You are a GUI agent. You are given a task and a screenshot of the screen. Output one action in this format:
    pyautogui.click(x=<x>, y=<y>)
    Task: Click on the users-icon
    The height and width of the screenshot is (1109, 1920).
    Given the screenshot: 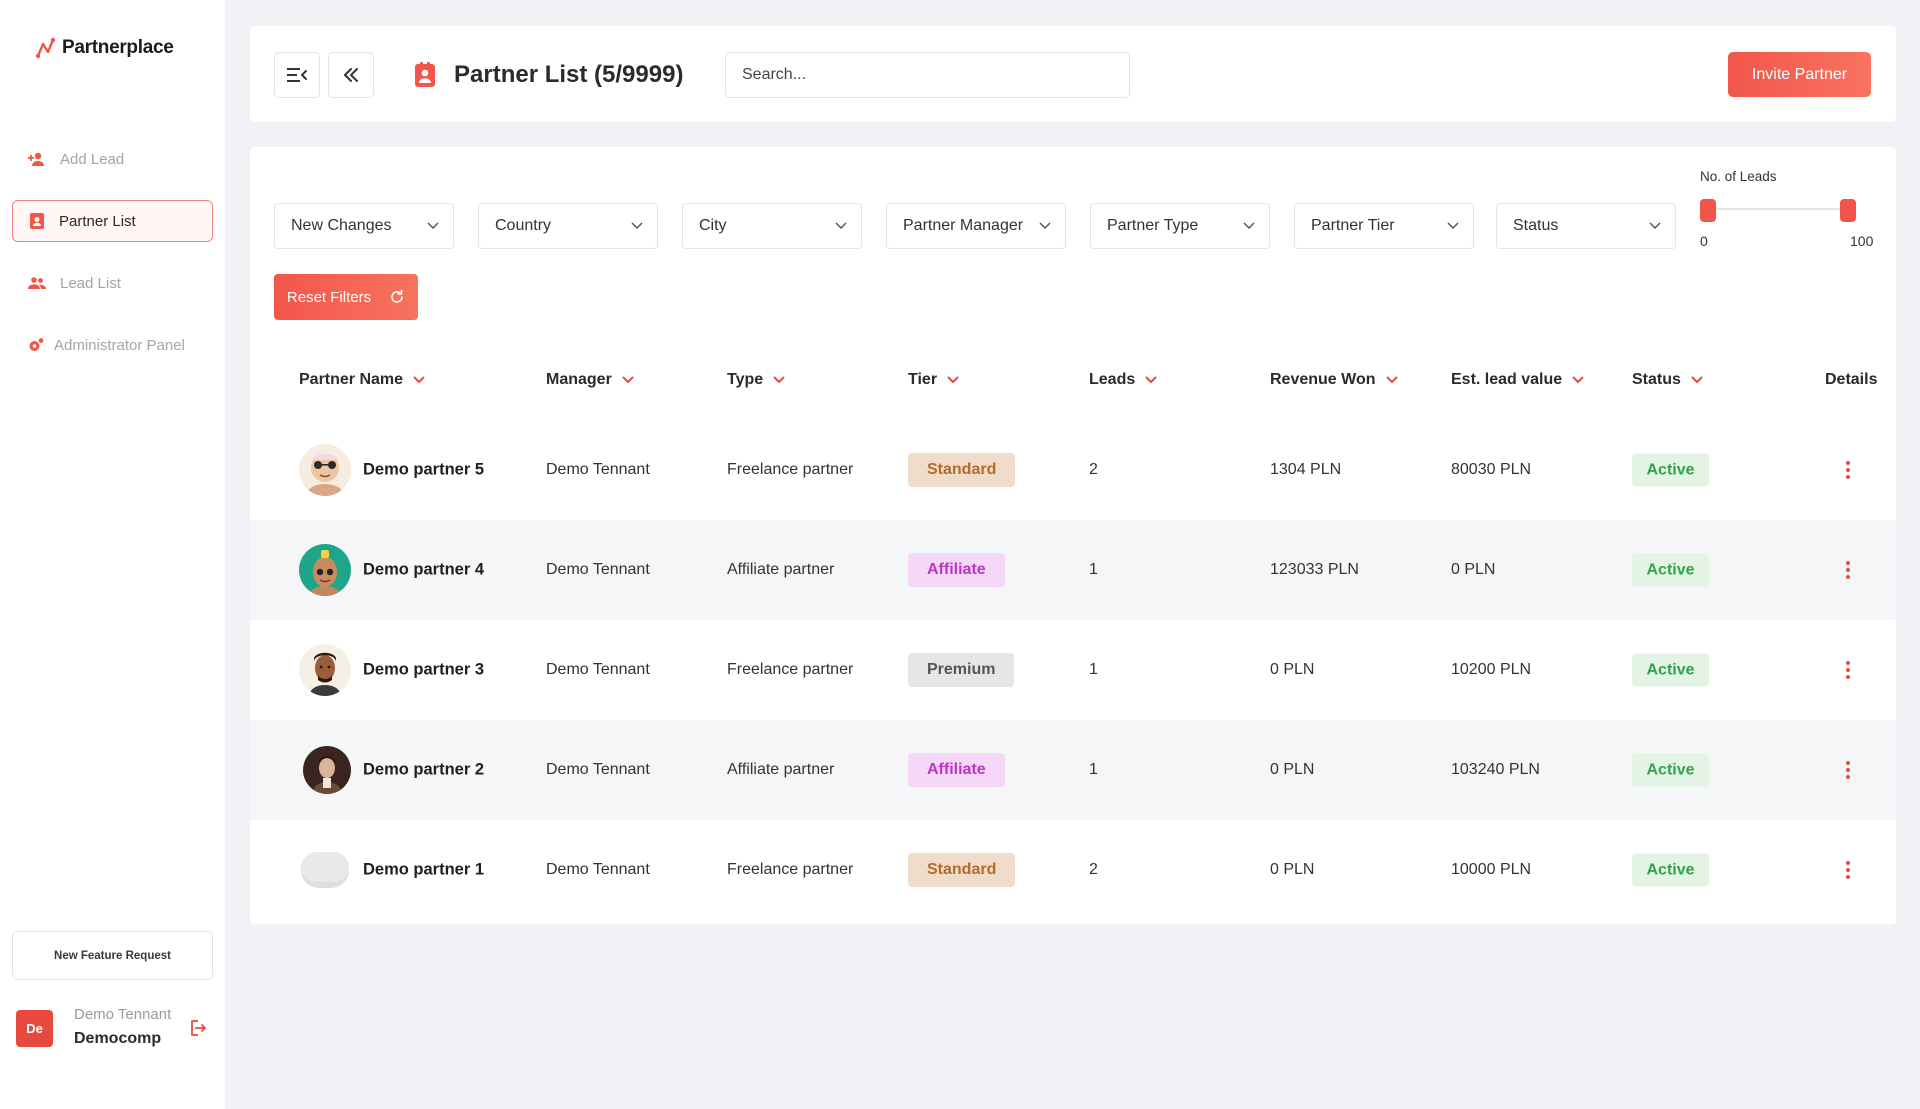 What is the action you would take?
    pyautogui.click(x=37, y=283)
    